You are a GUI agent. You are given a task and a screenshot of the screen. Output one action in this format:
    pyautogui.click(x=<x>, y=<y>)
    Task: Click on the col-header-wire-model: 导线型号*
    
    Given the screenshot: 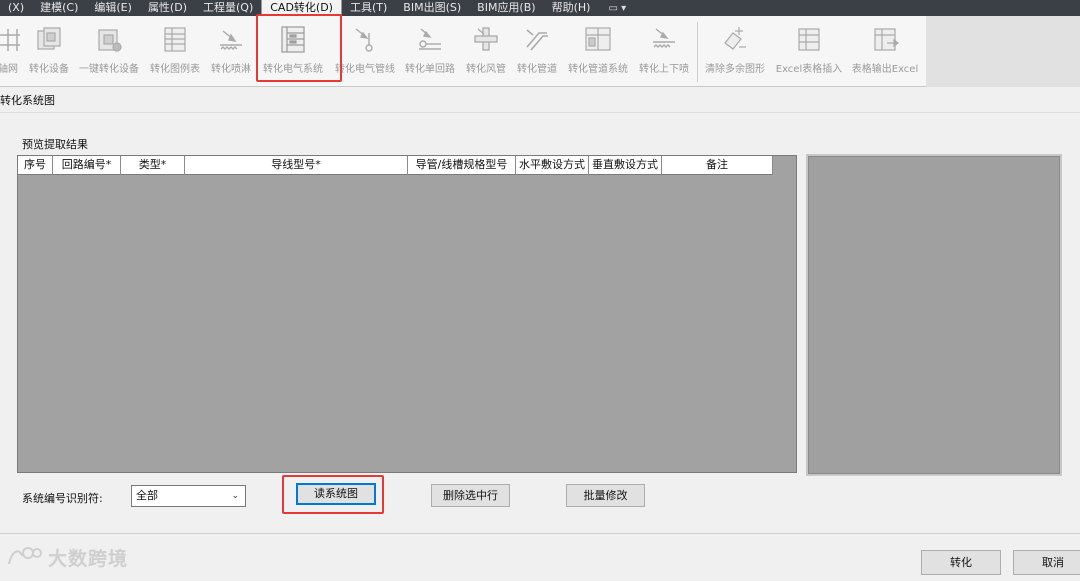 What is the action you would take?
    pyautogui.click(x=296, y=165)
    